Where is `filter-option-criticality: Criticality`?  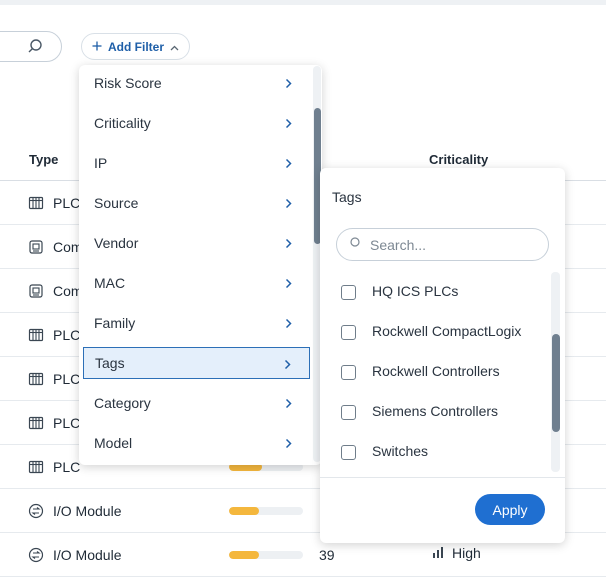 filter-option-criticality: Criticality is located at coordinates (196, 123).